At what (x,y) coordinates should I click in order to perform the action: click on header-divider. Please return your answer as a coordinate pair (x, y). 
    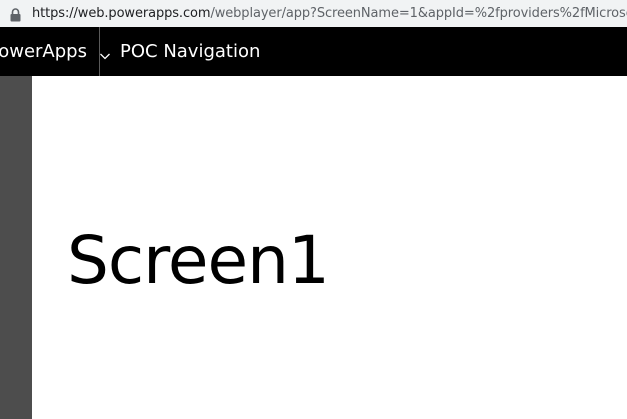
    Looking at the image, I should click on (99, 51).